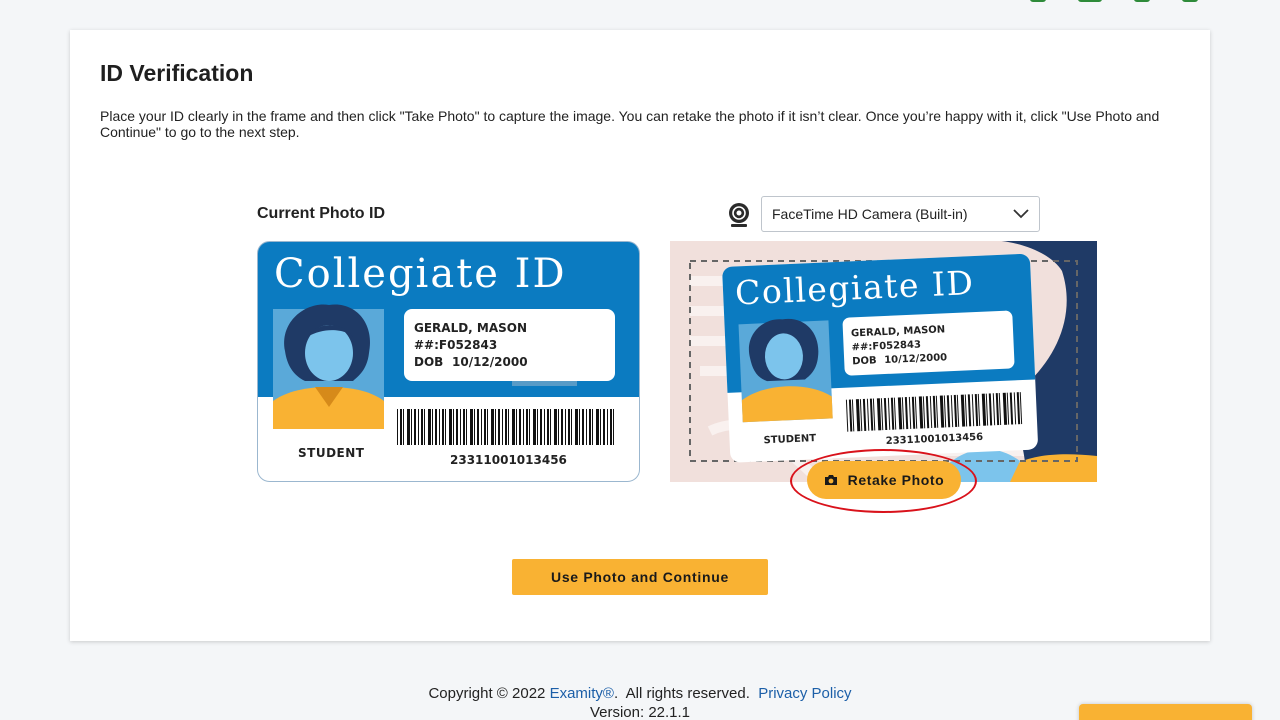 The height and width of the screenshot is (720, 1280). Describe the element at coordinates (686, 693) in the screenshot. I see `rights-text: . All rights reserved.` at that location.